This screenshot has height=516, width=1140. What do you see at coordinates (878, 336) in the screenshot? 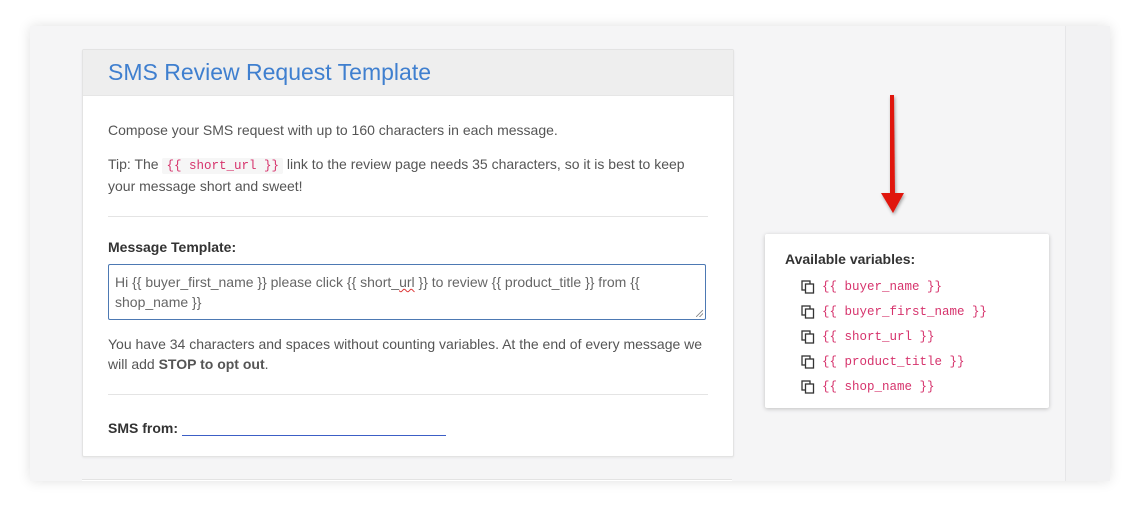
I see `variable-label: {{ short_url }}` at bounding box center [878, 336].